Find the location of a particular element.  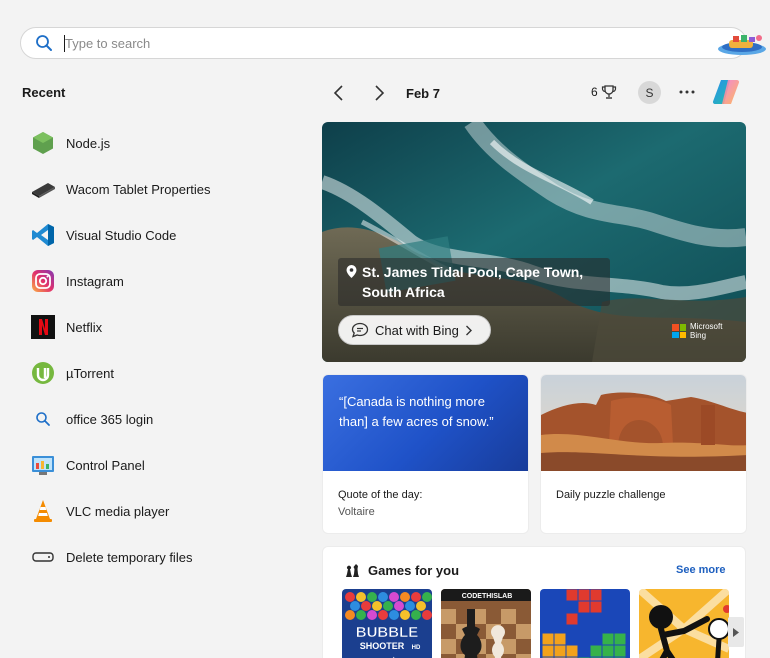

utorrent-icon is located at coordinates (43, 373).